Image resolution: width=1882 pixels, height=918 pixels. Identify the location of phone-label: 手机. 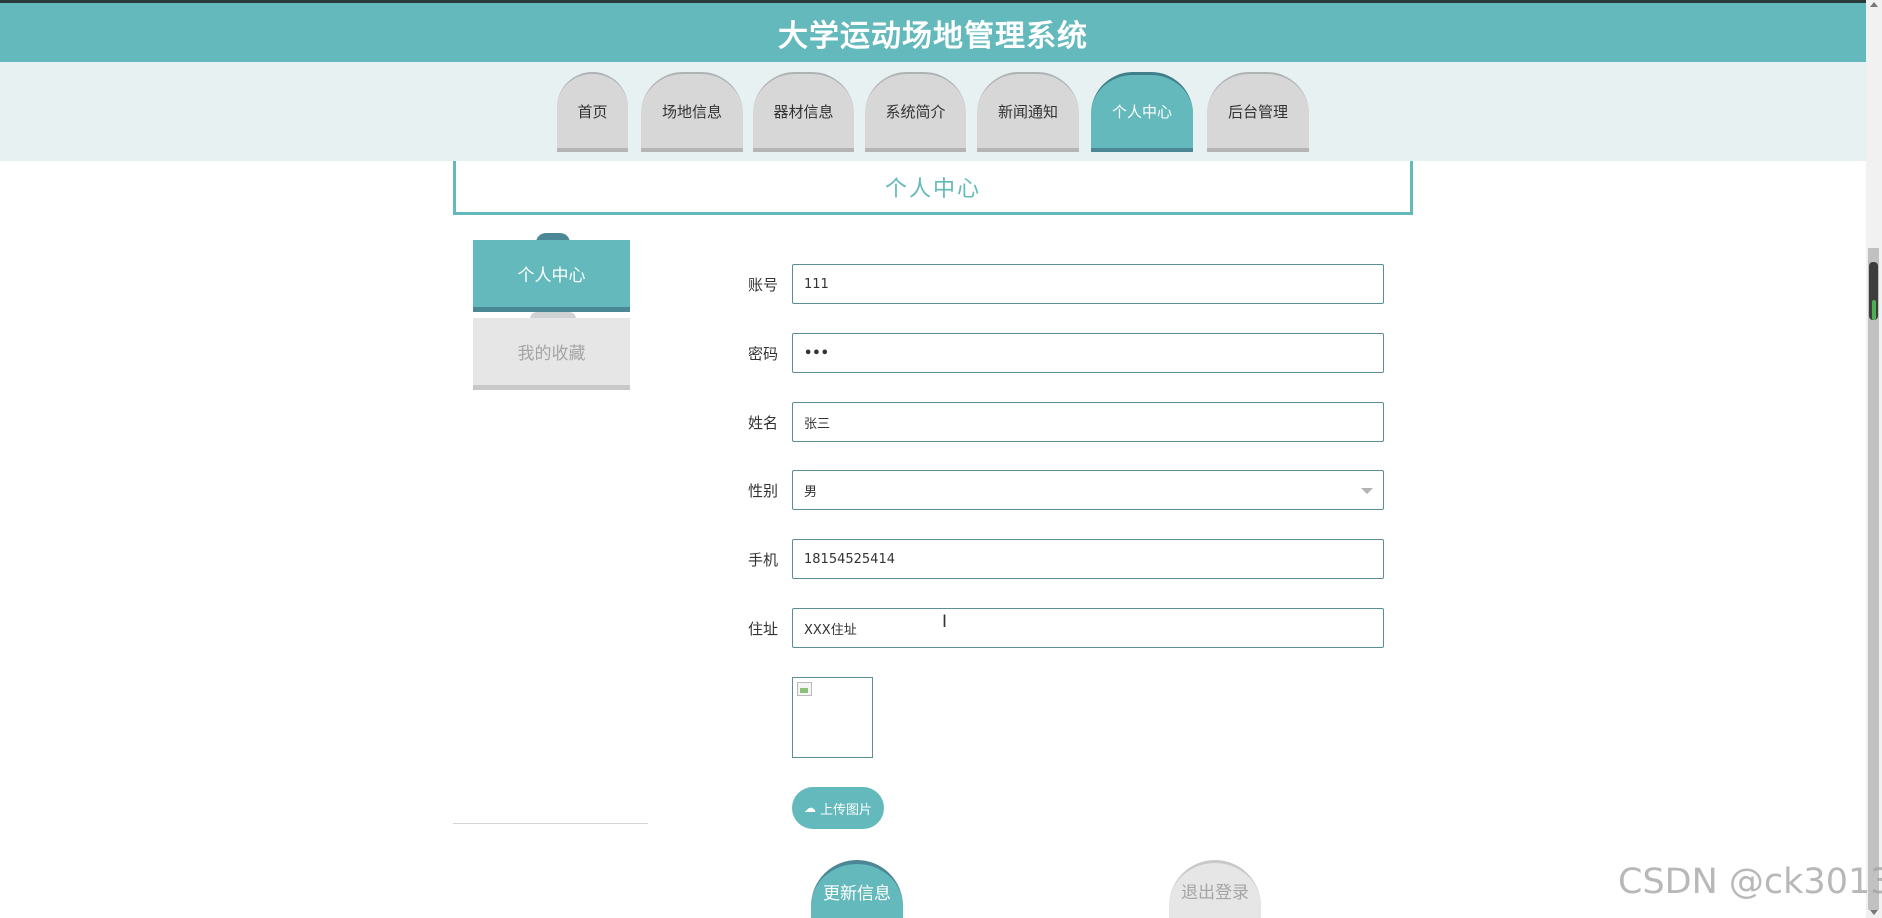
(763, 559).